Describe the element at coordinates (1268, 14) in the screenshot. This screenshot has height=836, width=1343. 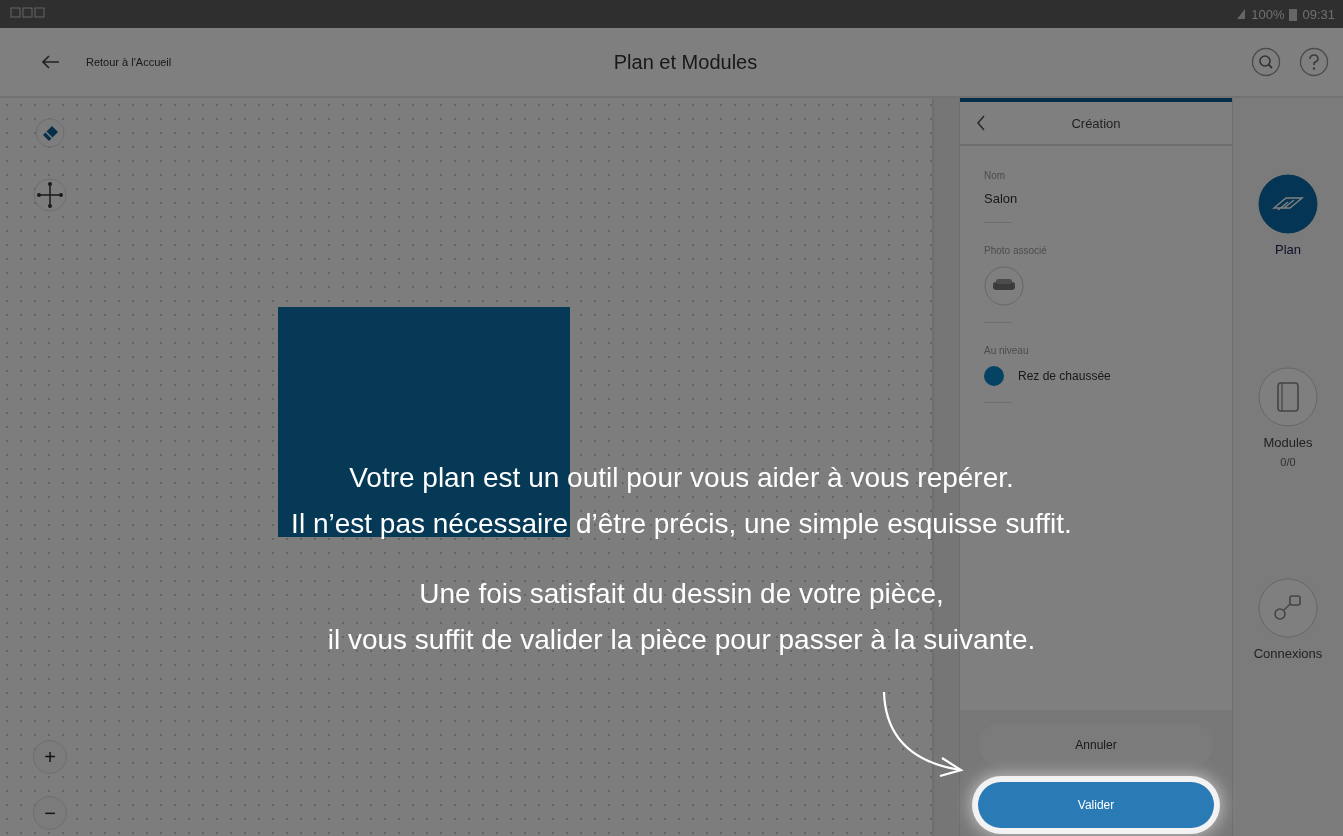
I see `battery-level: 100%` at that location.